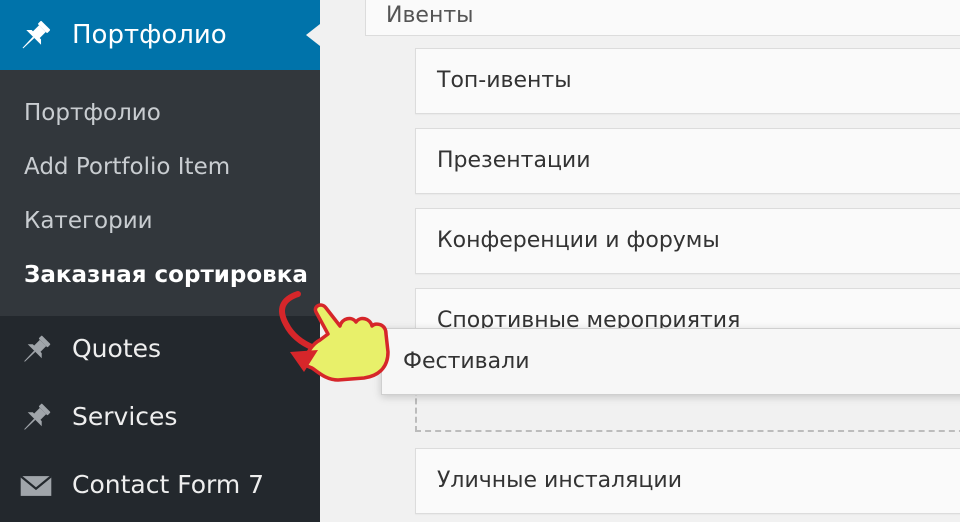  What do you see at coordinates (166, 275) in the screenshot?
I see `submenu-item-custom-sort: Заказная сортировка` at bounding box center [166, 275].